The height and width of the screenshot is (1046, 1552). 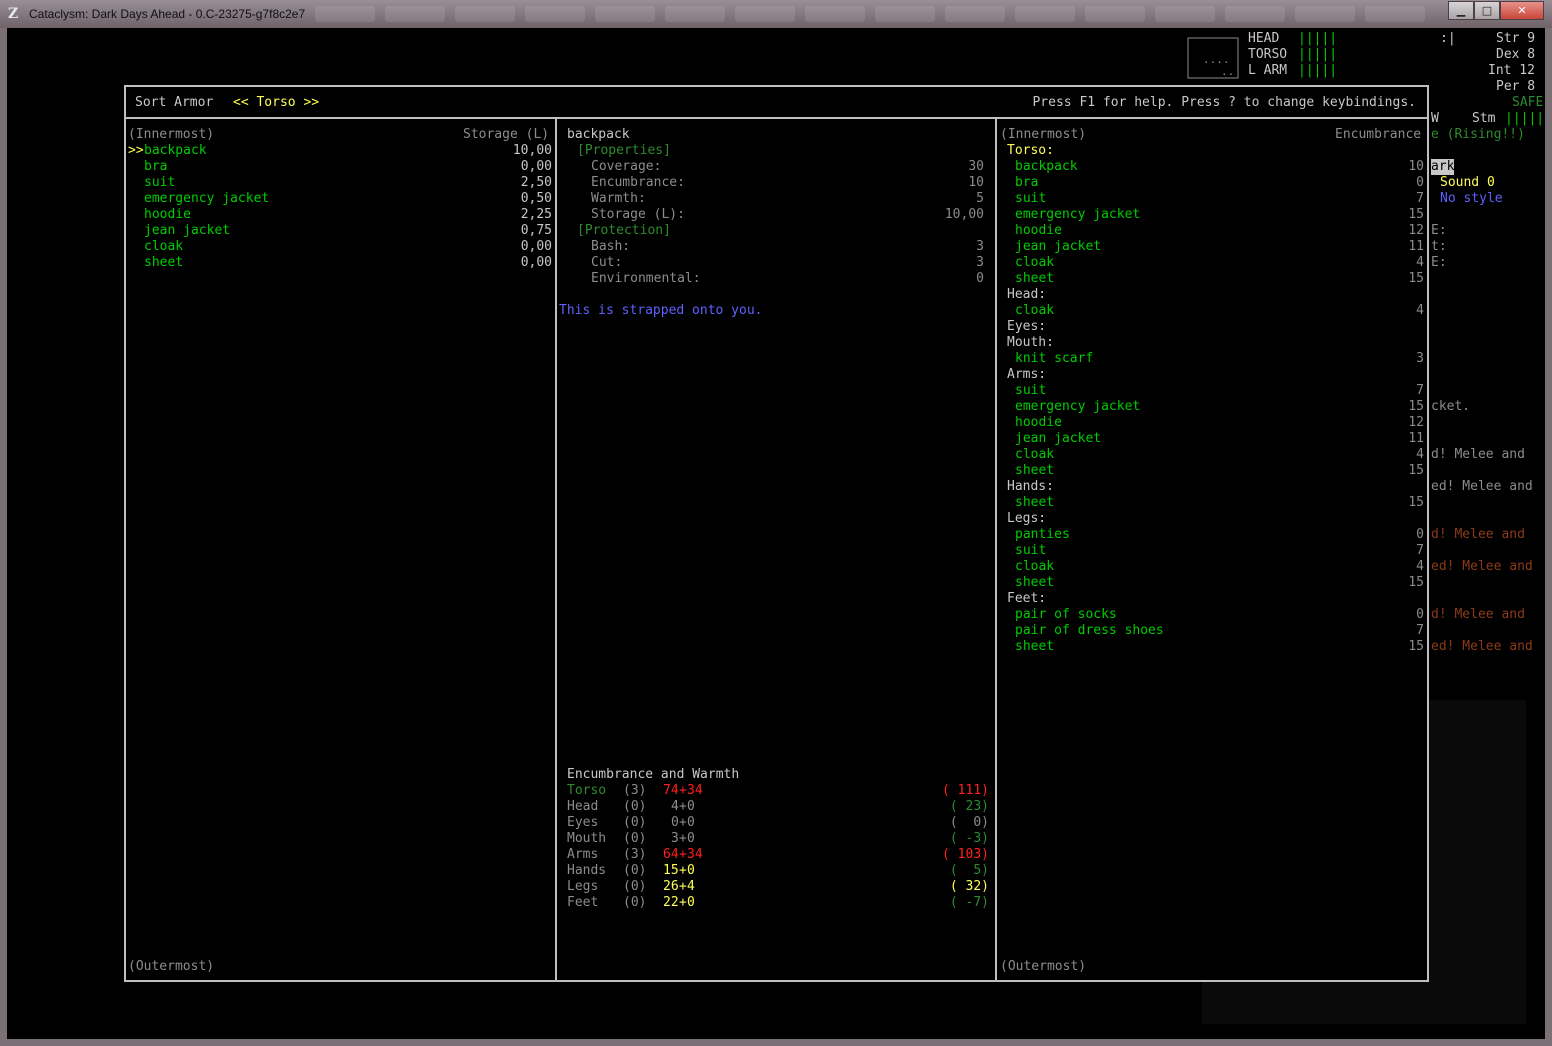 I want to click on enc-bodypart: Eyes, so click(x=583, y=822).